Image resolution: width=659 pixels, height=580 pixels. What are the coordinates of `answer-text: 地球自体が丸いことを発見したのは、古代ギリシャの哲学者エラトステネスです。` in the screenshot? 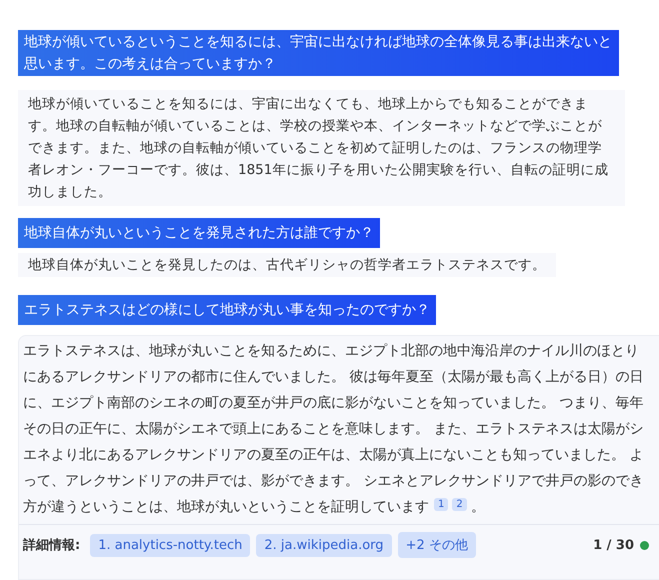 It's located at (287, 265).